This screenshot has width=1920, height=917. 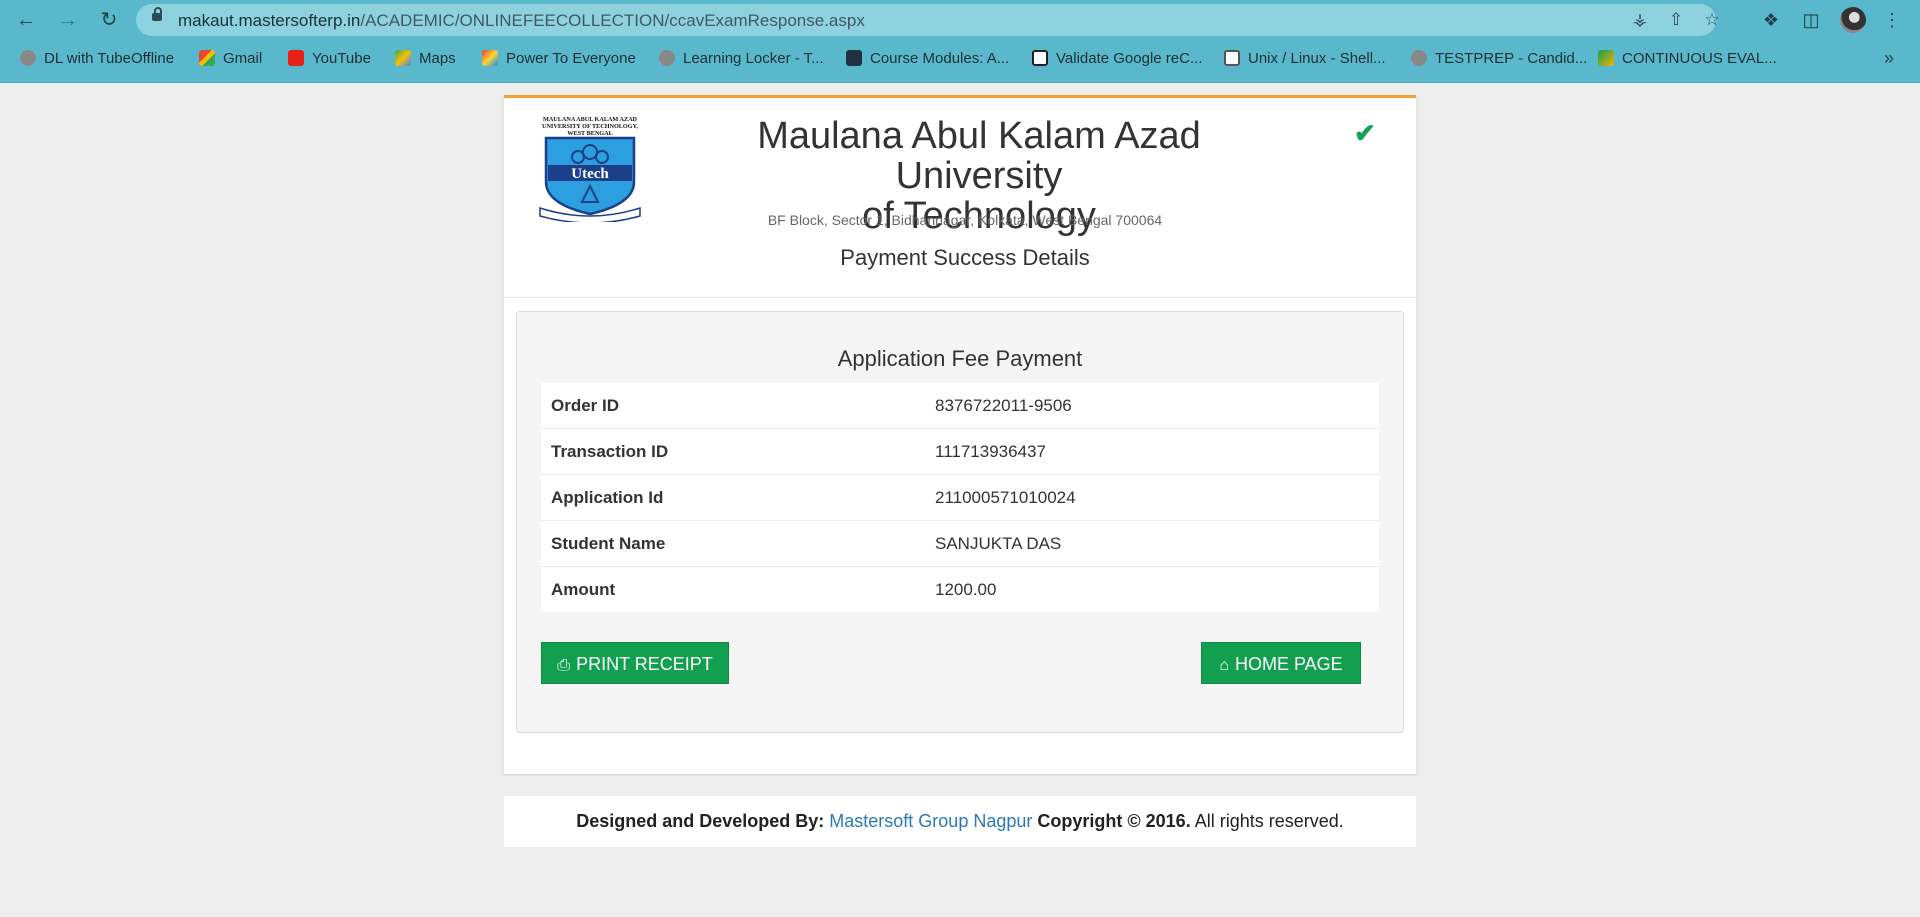 I want to click on footer-company-link: Mastersoft Group Nagpur, so click(x=930, y=821).